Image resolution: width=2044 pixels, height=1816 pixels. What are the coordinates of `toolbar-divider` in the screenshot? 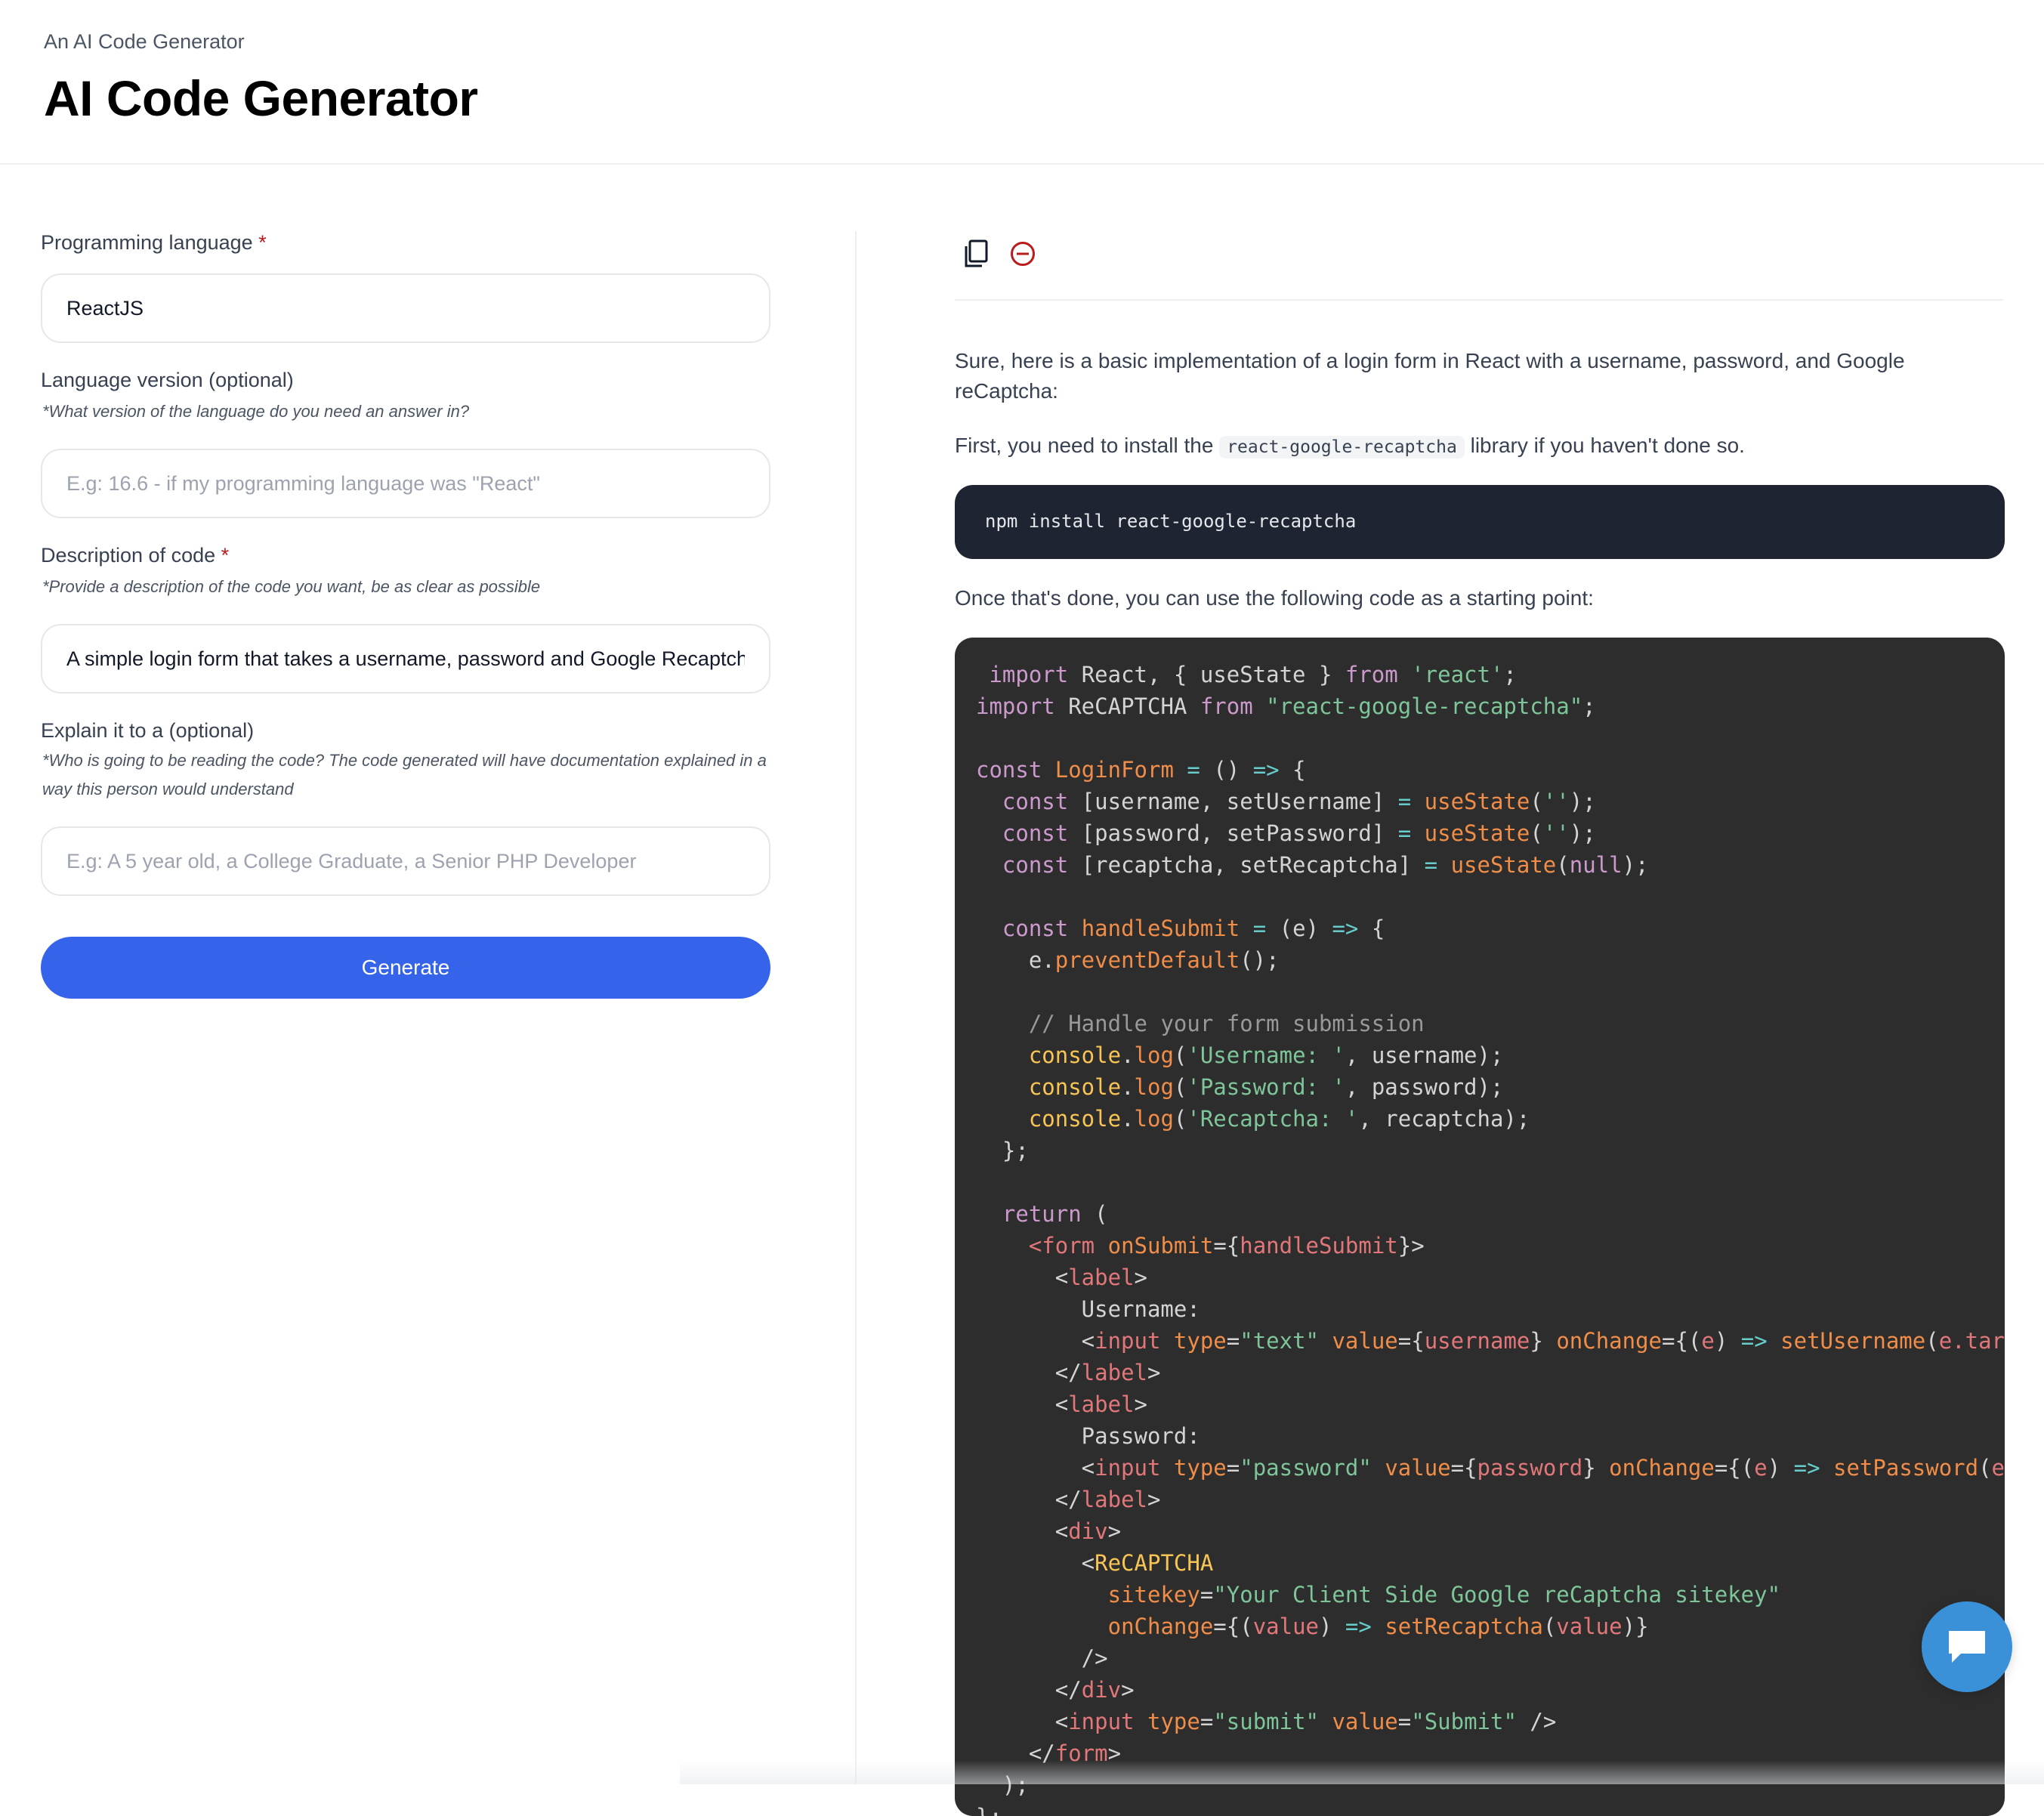 It's located at (1479, 300).